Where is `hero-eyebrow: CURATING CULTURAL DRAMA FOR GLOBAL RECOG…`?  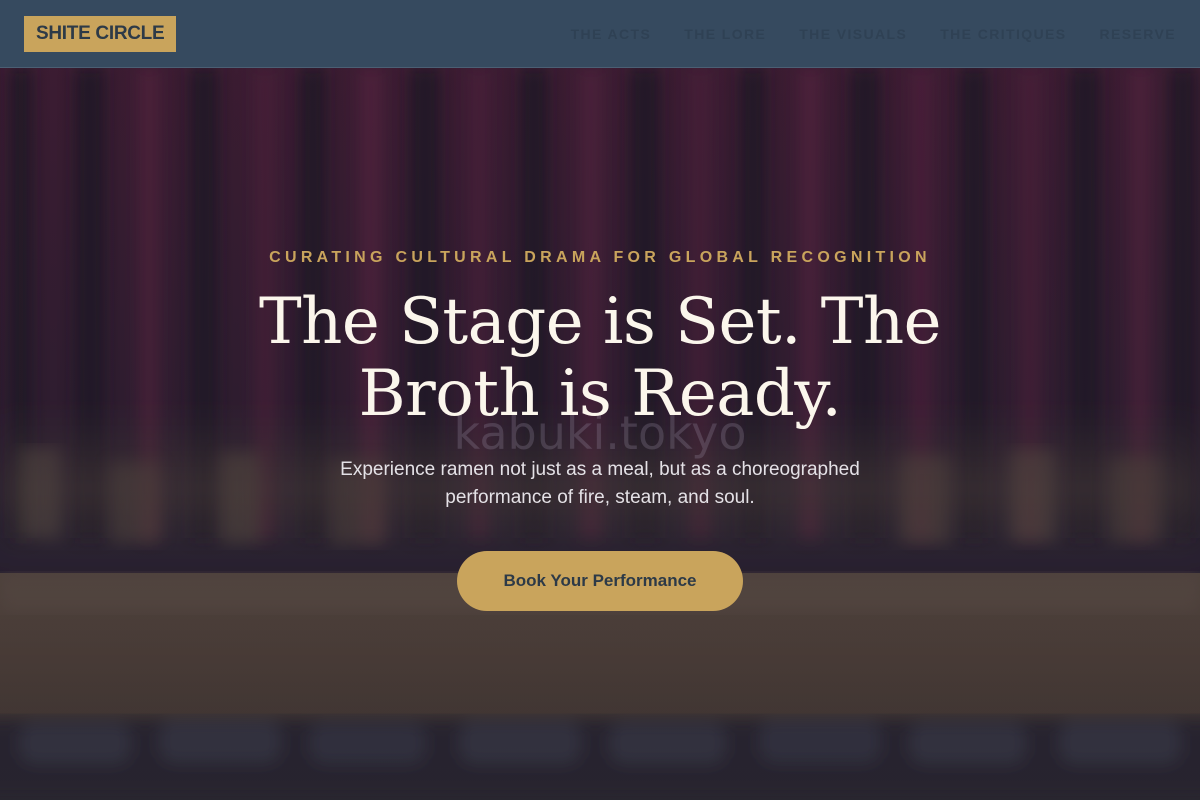 hero-eyebrow: CURATING CULTURAL DRAMA FOR GLOBAL RECOG… is located at coordinates (600, 257).